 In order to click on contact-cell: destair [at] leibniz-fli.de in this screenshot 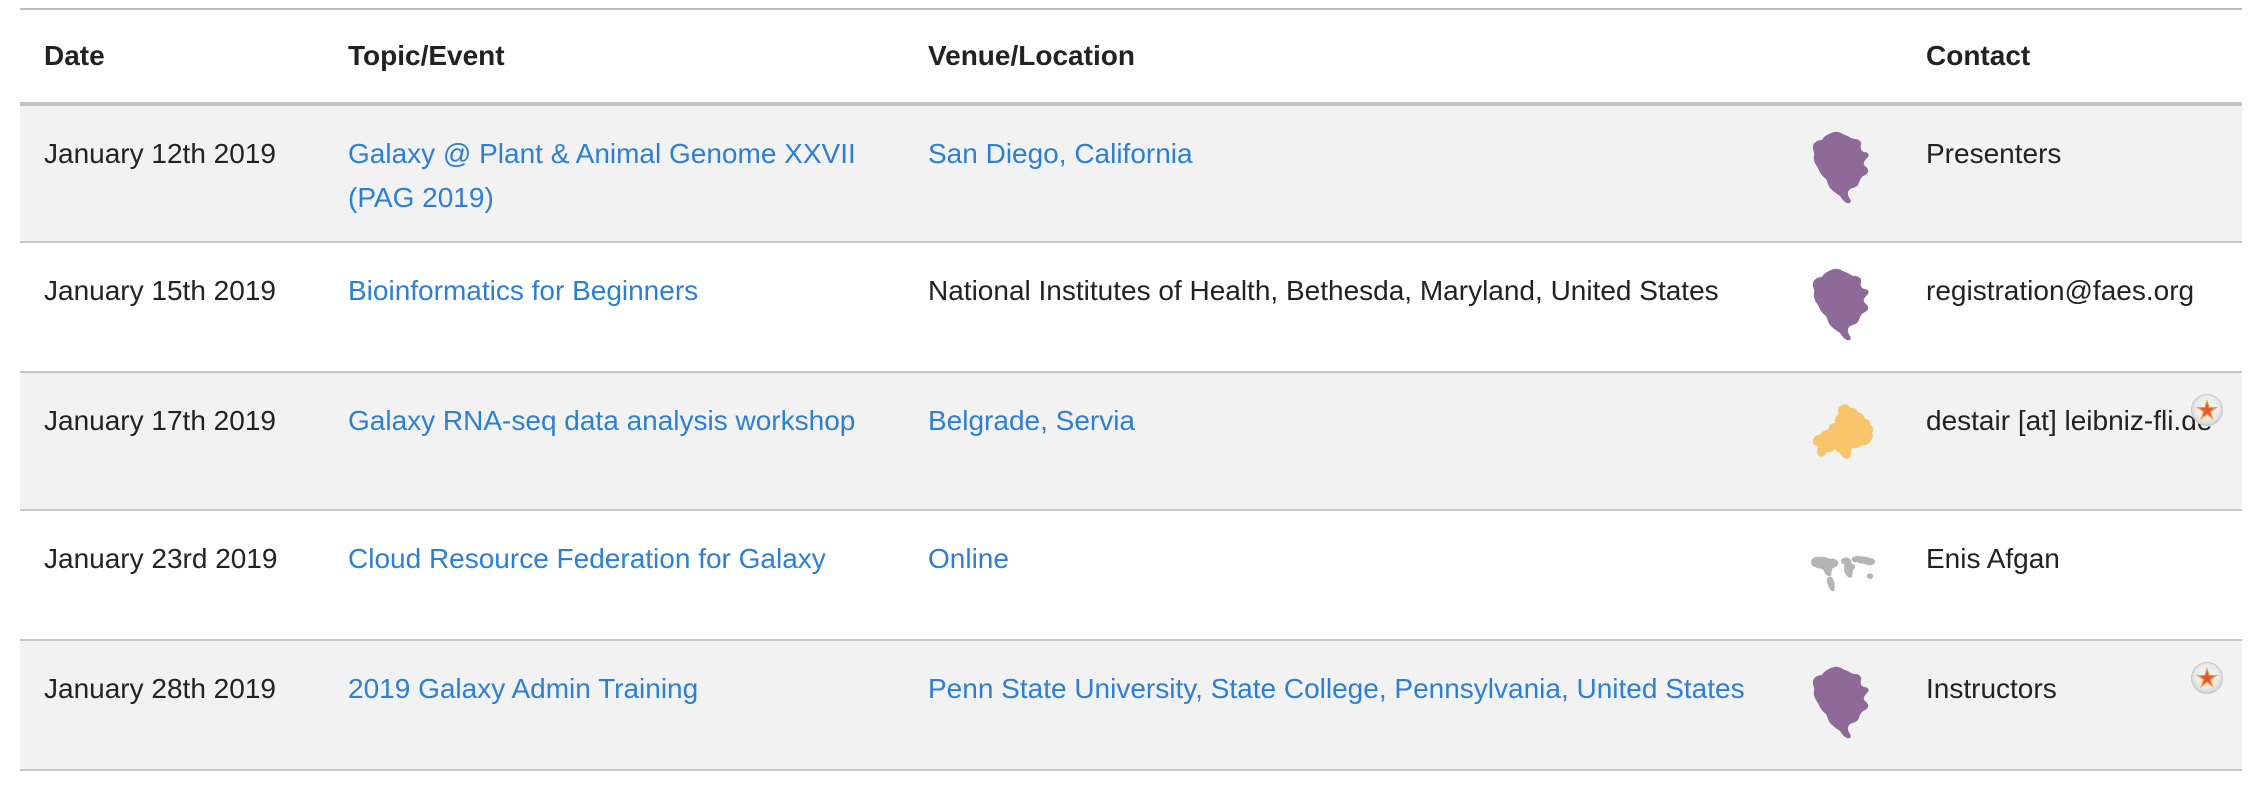, I will do `click(2072, 441)`.